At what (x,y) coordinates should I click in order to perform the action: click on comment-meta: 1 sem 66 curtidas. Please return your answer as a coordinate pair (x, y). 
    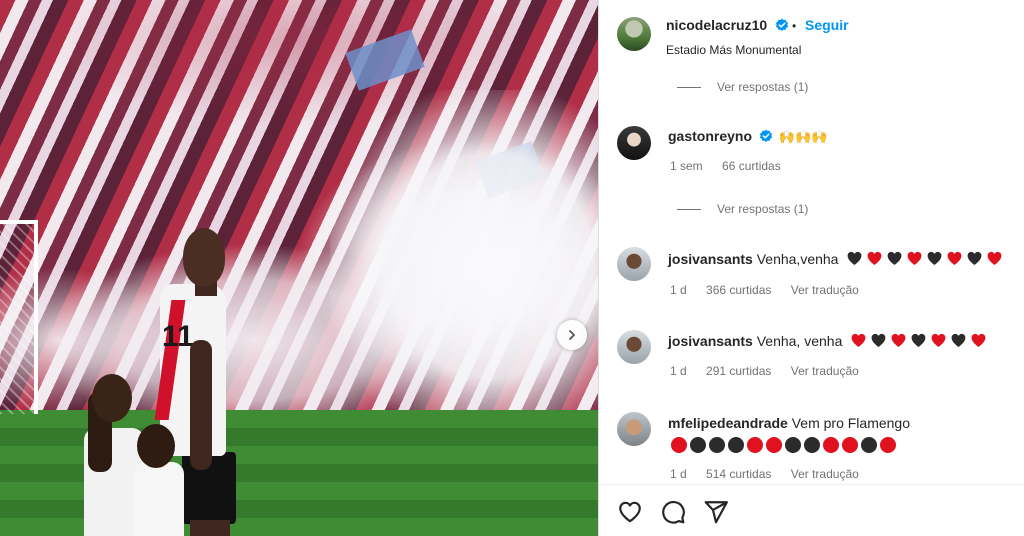
    Looking at the image, I should click on (733, 166).